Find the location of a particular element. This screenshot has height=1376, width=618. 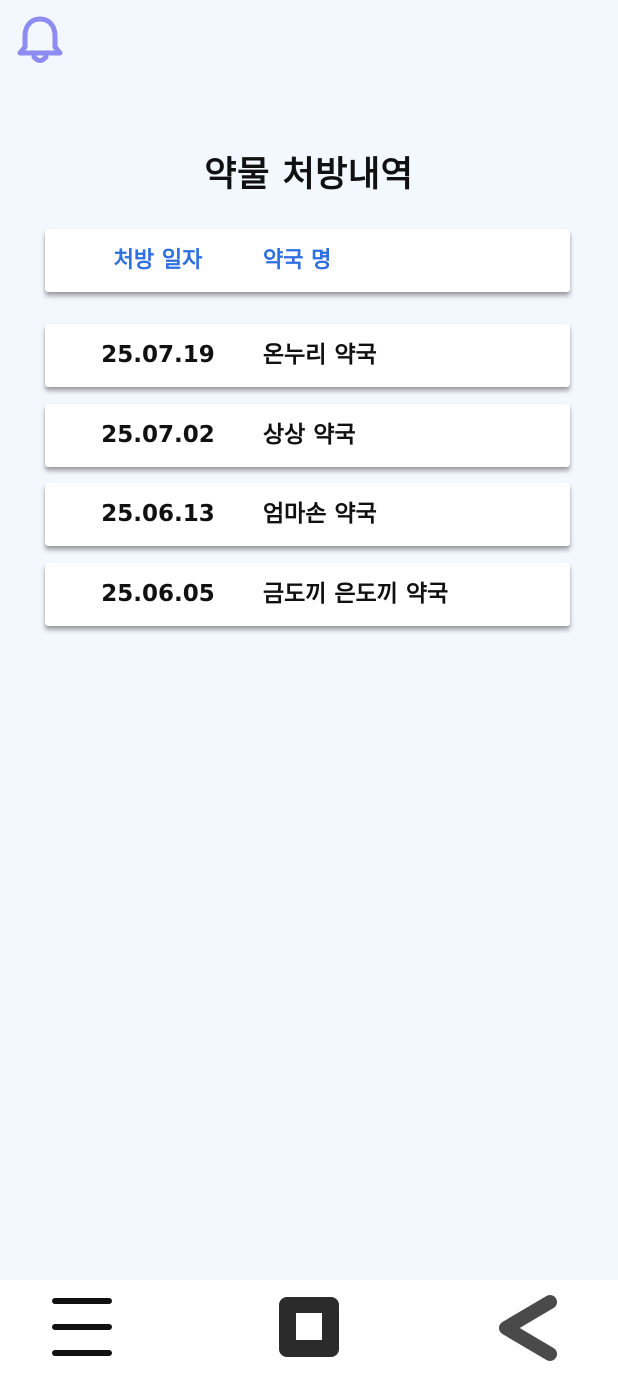

row-pharmacy: 상상 약국 is located at coordinates (309, 435).